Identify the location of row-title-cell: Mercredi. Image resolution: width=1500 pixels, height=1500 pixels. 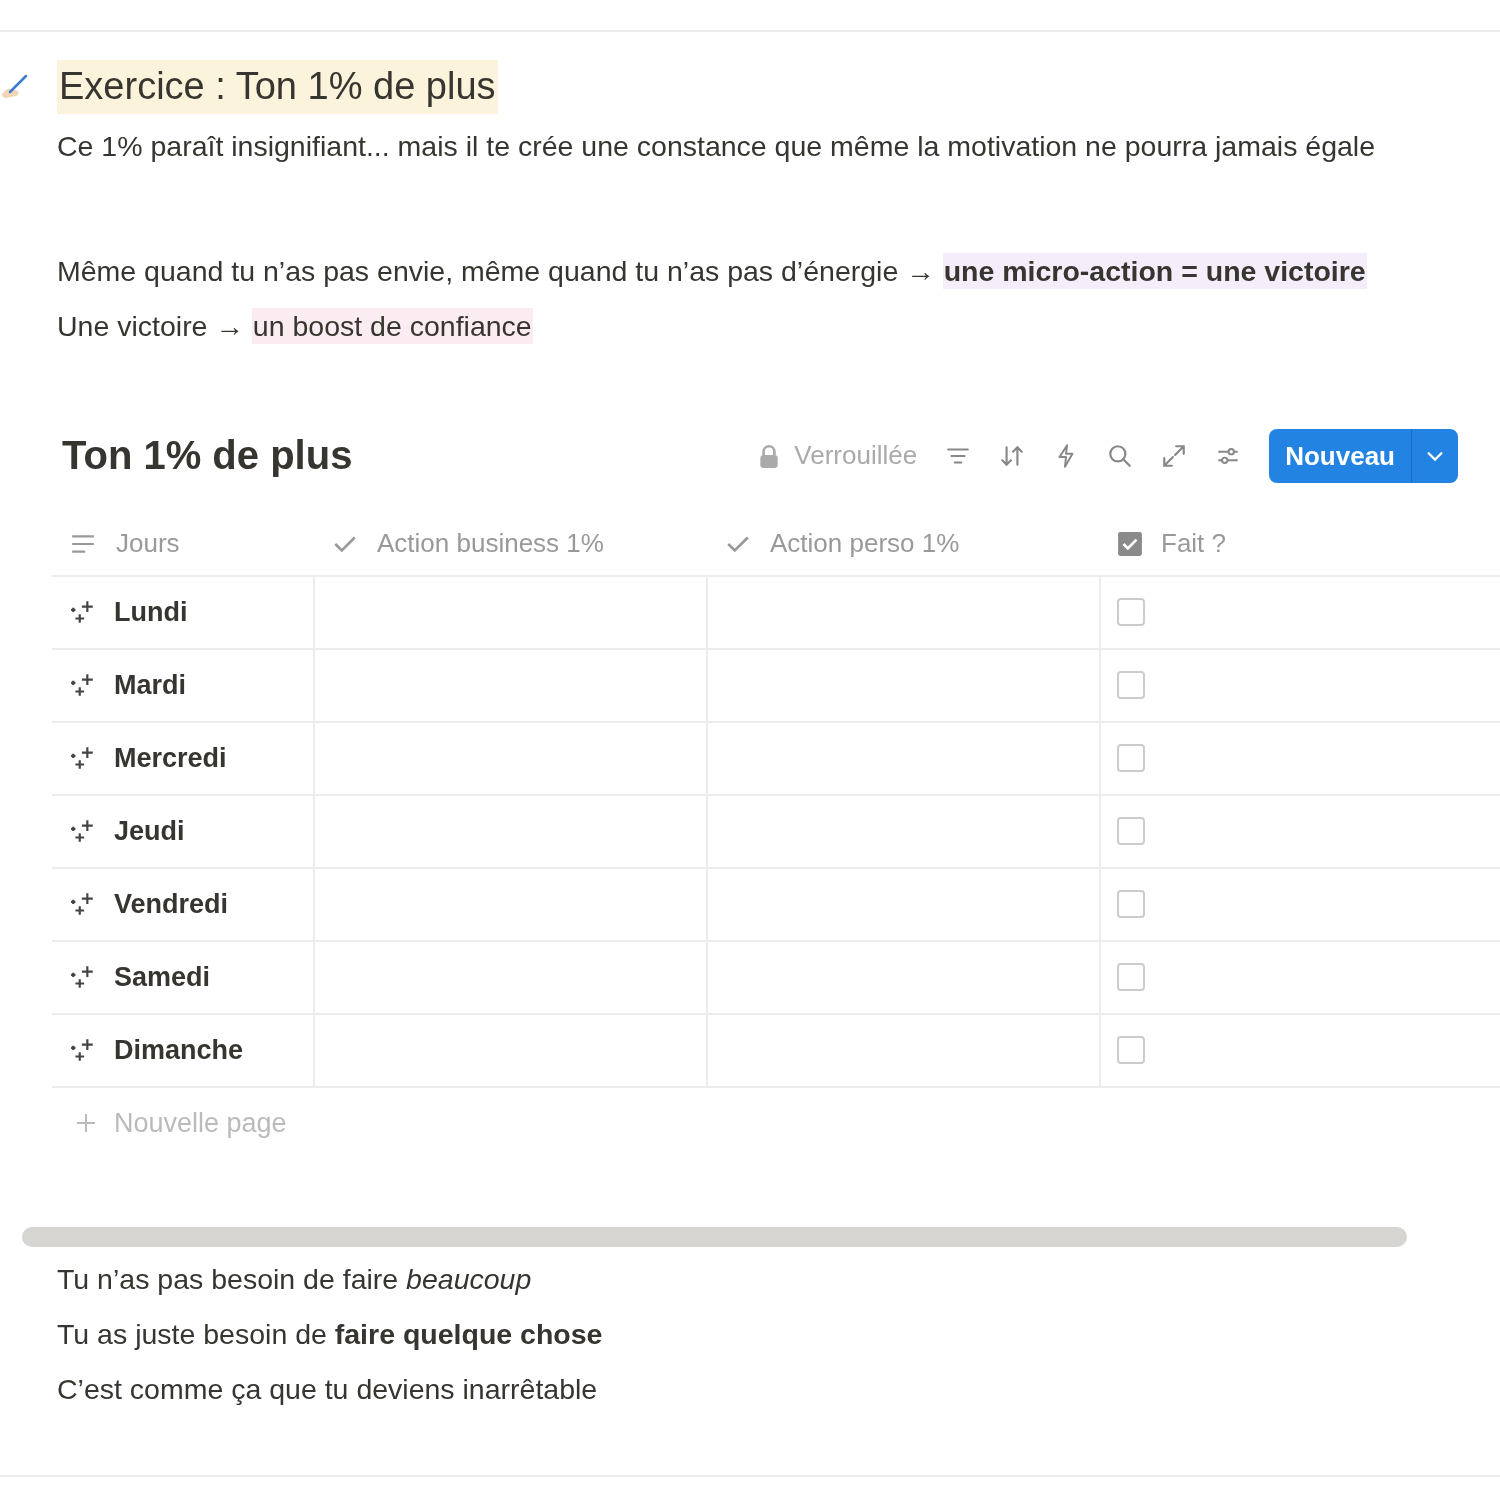
(183, 758).